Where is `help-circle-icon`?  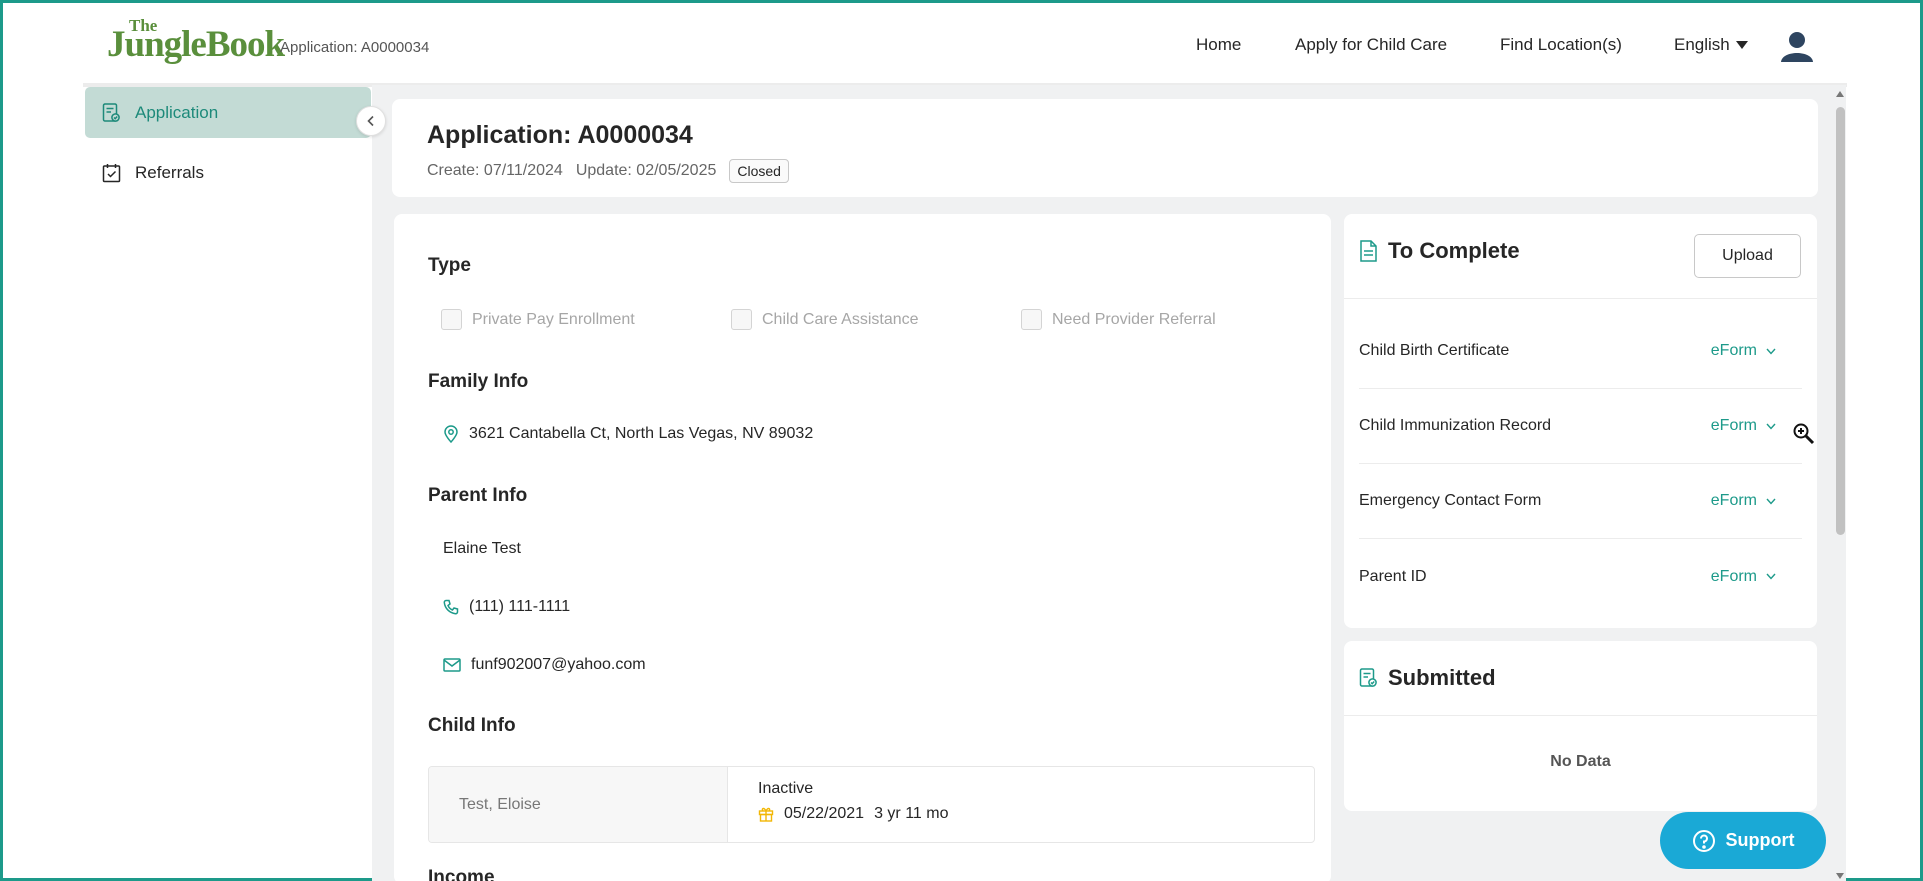
help-circle-icon is located at coordinates (1704, 841).